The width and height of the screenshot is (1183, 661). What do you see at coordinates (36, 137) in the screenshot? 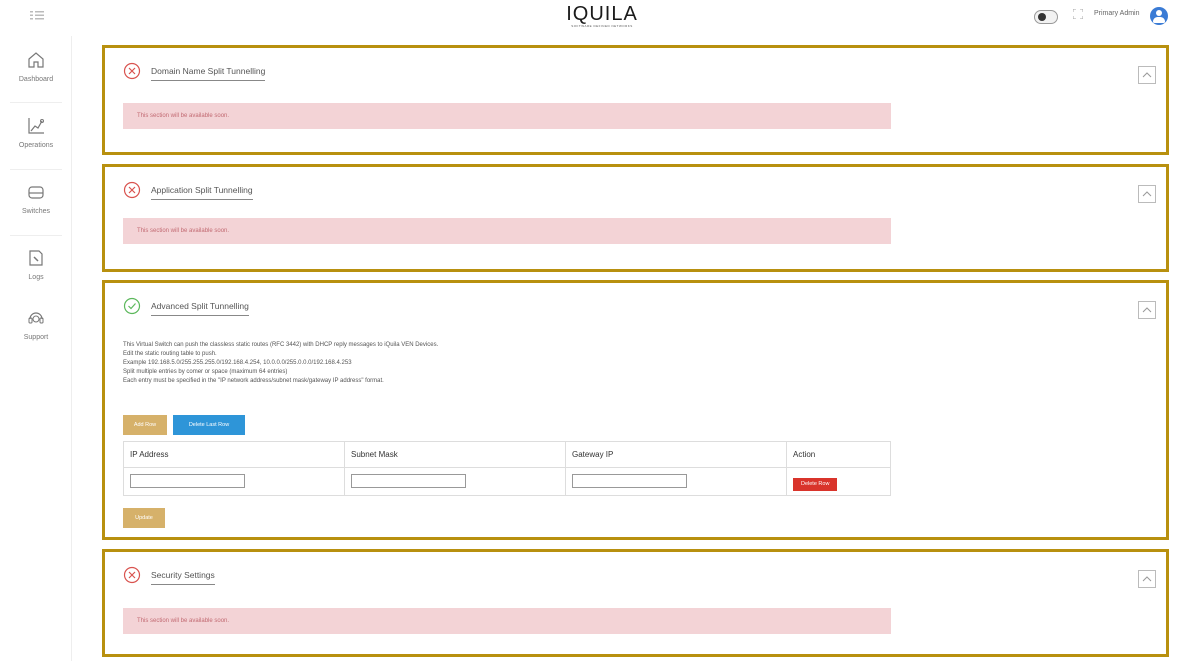
I see `sidebar-item-operations: Operations` at bounding box center [36, 137].